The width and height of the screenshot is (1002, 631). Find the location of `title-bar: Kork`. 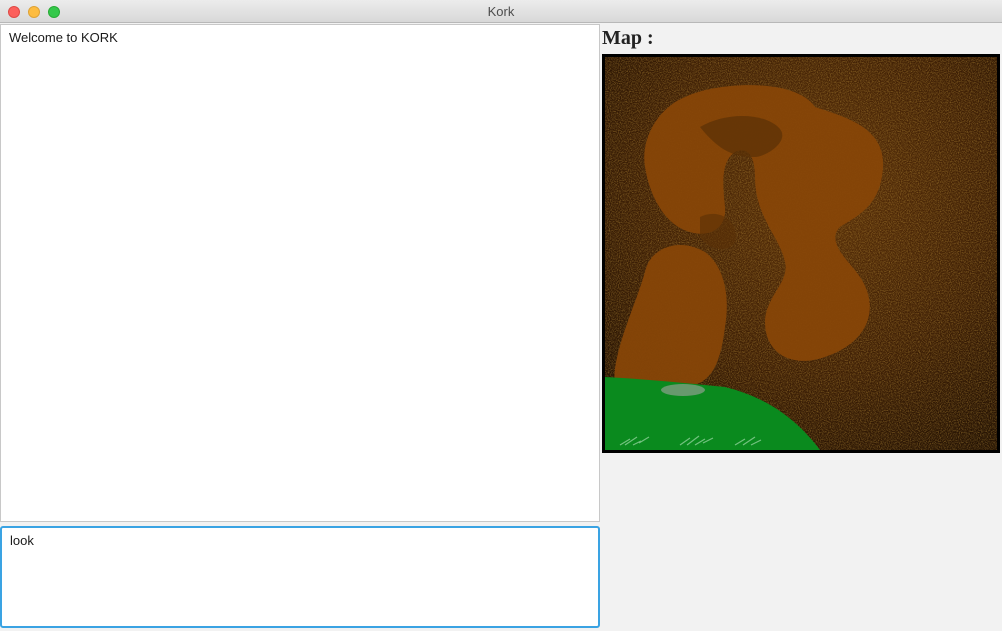

title-bar: Kork is located at coordinates (501, 11).